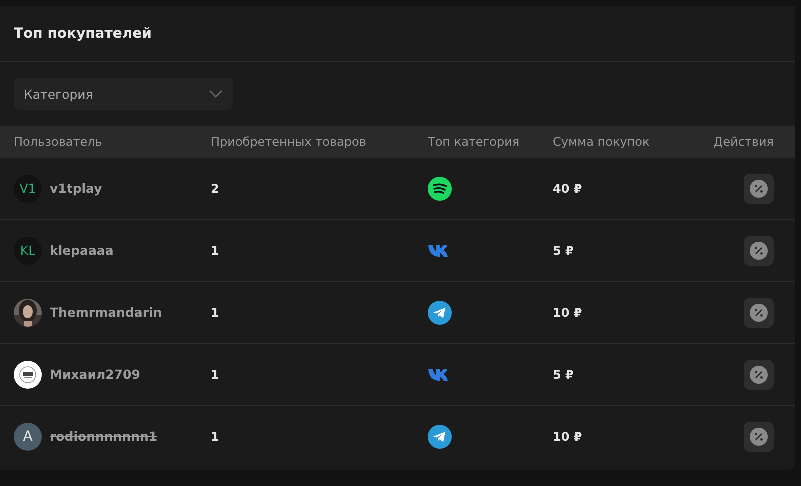 Image resolution: width=801 pixels, height=486 pixels. What do you see at coordinates (474, 142) in the screenshot?
I see `column-header: Топ категория` at bounding box center [474, 142].